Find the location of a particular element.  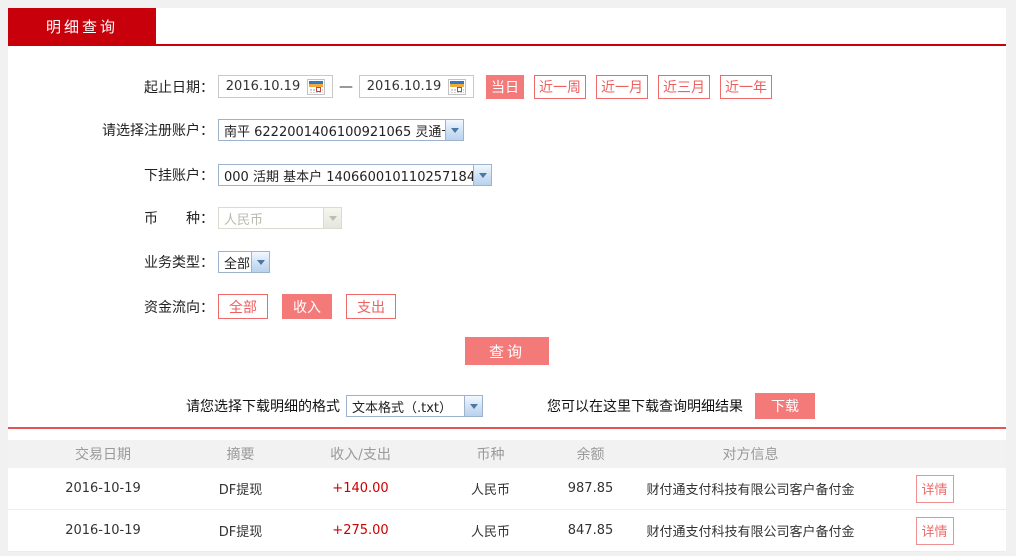

date-from-input is located at coordinates (263, 86).